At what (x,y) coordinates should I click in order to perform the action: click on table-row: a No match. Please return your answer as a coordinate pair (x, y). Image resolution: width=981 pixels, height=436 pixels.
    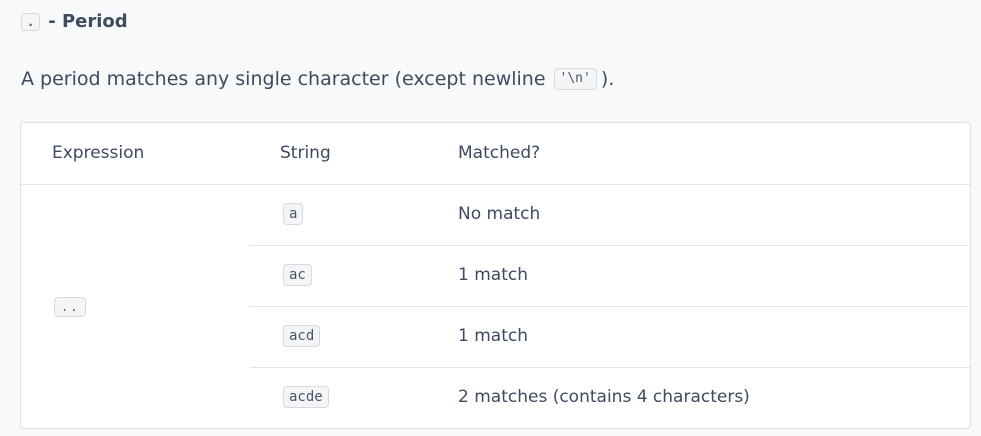
    Looking at the image, I should click on (610, 215).